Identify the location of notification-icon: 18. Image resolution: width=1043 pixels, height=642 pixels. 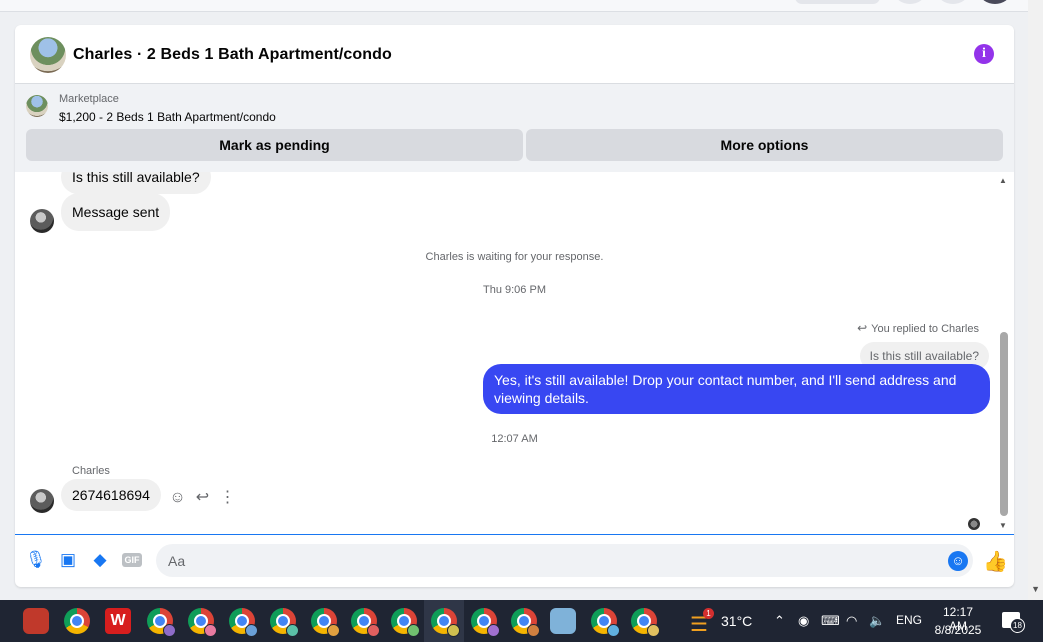
(1013, 622).